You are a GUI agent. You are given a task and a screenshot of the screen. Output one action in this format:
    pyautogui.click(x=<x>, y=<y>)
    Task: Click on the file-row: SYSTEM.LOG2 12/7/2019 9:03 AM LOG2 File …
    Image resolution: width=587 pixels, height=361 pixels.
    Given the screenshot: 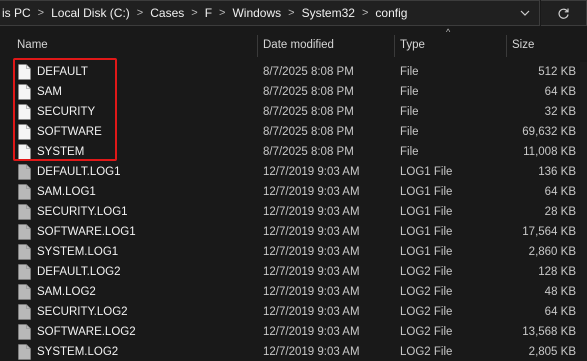 What is the action you would take?
    pyautogui.click(x=293, y=351)
    